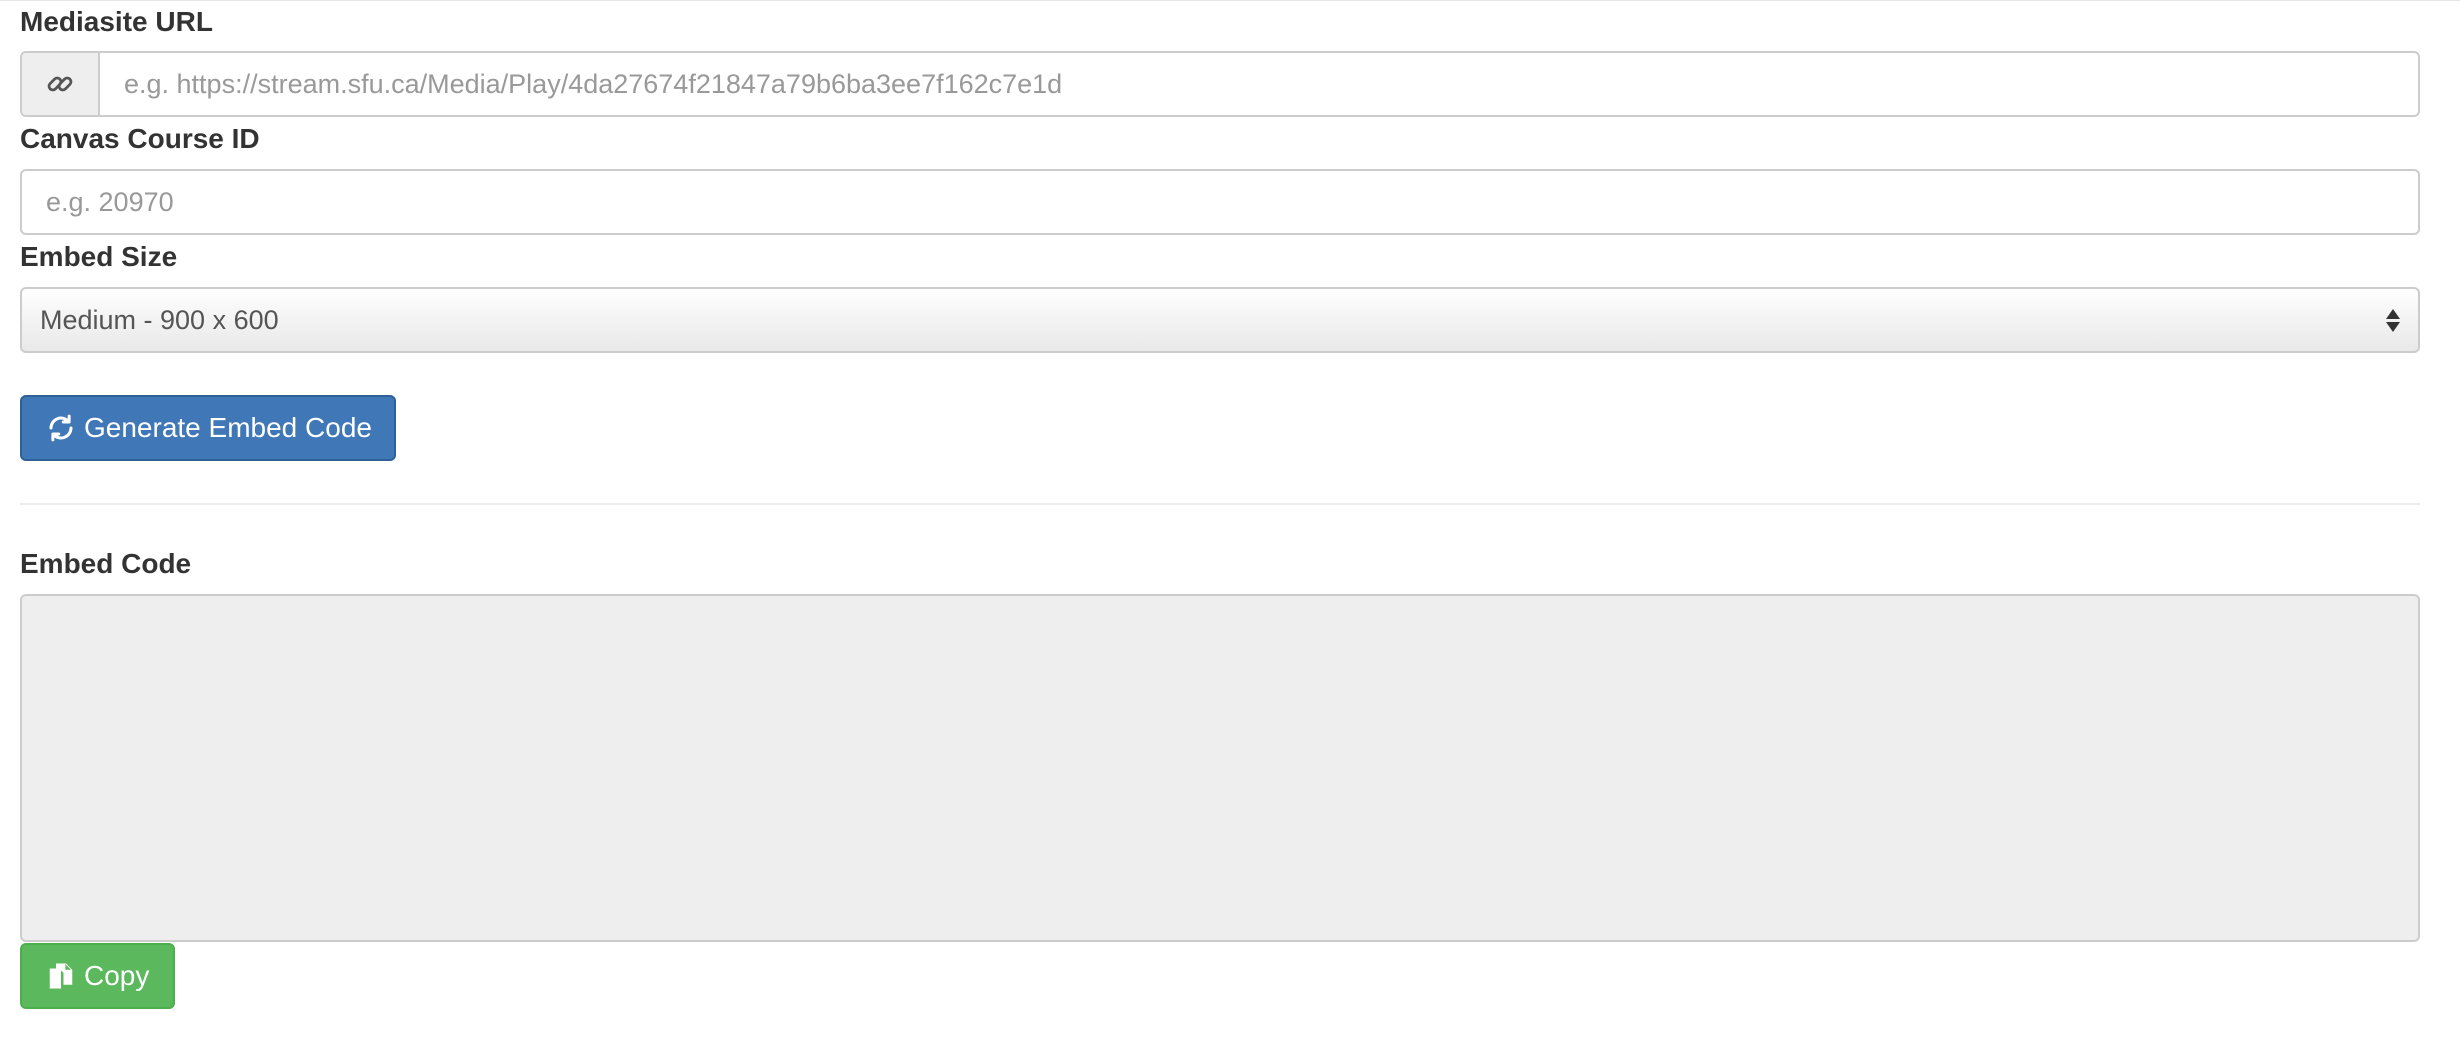  What do you see at coordinates (228, 427) in the screenshot?
I see `generate-embed-code-label: Generate Embed Code` at bounding box center [228, 427].